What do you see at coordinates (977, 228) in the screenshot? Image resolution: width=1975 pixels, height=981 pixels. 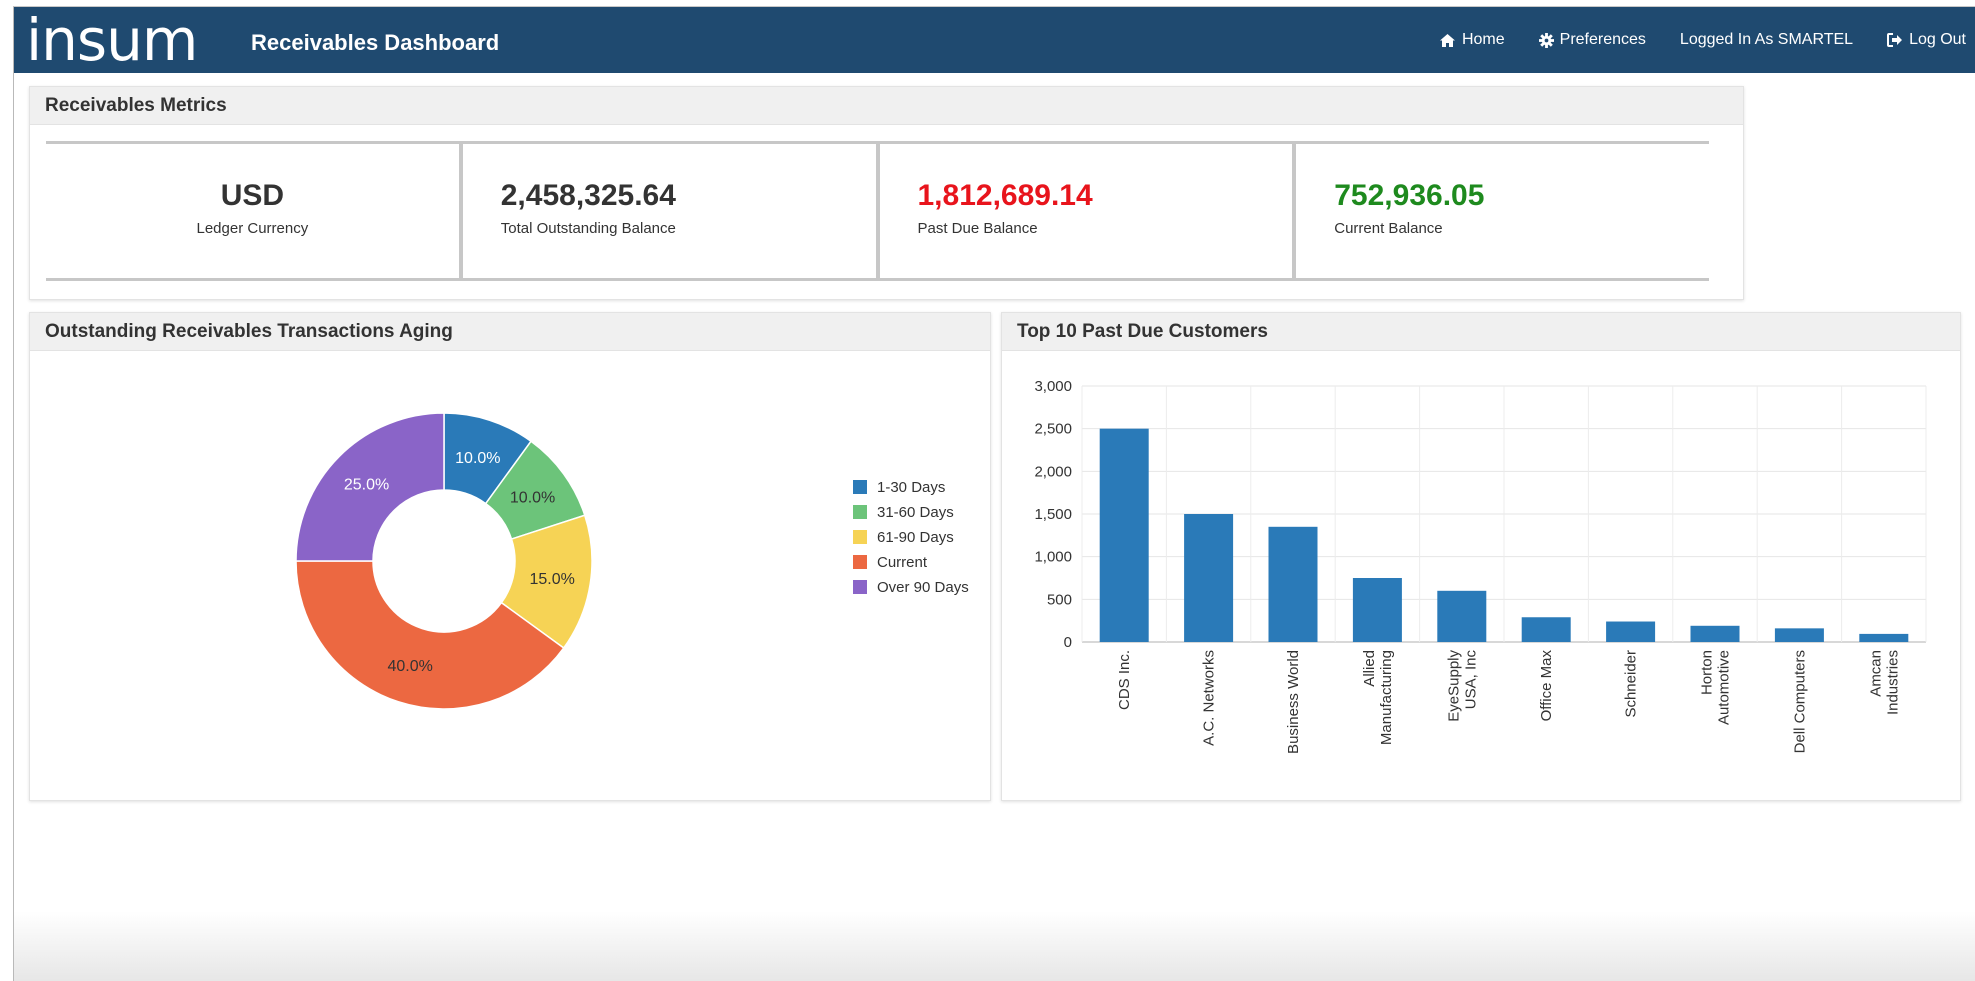 I see `metric-label: Past Due Balance` at bounding box center [977, 228].